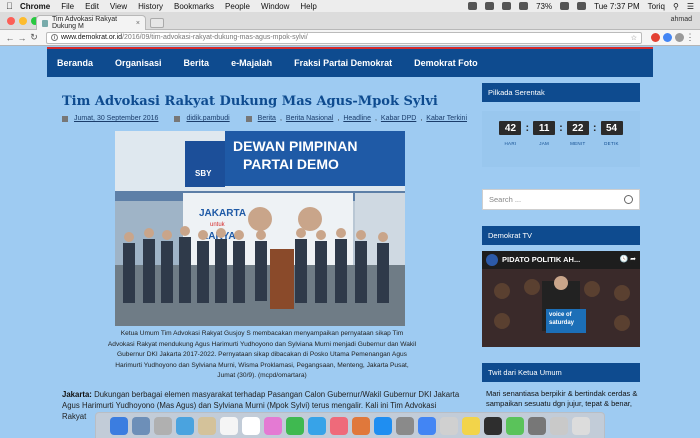 The width and height of the screenshot is (700, 438). Describe the element at coordinates (383, 425) in the screenshot. I see `app-store-icon` at that location.